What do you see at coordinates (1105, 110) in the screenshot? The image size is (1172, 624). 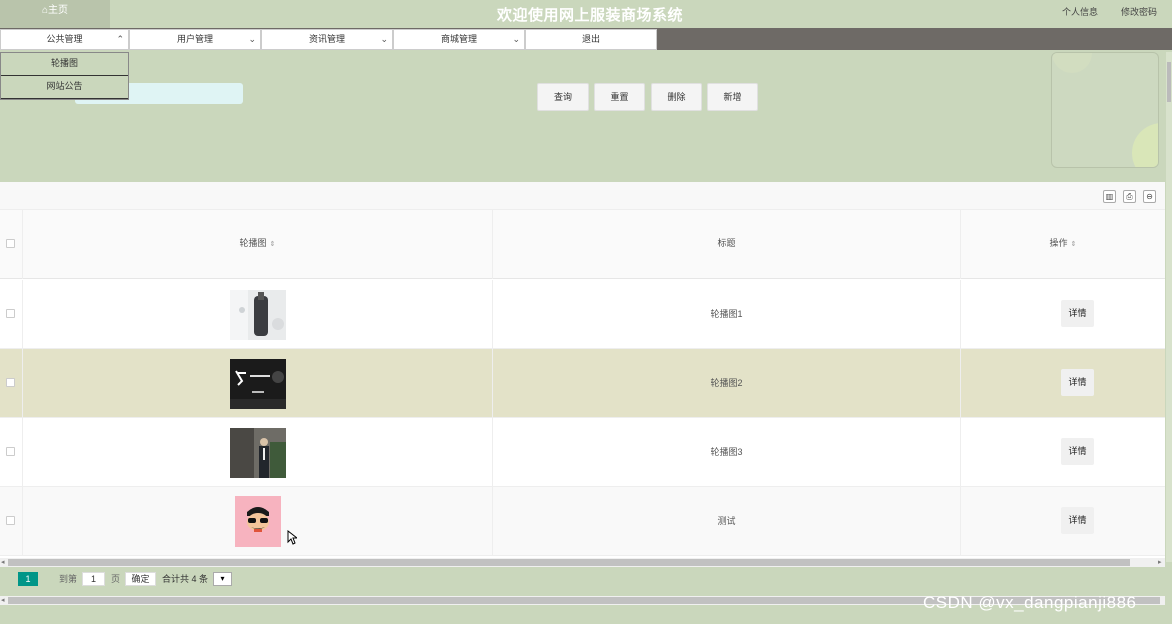 I see `decorative-card` at bounding box center [1105, 110].